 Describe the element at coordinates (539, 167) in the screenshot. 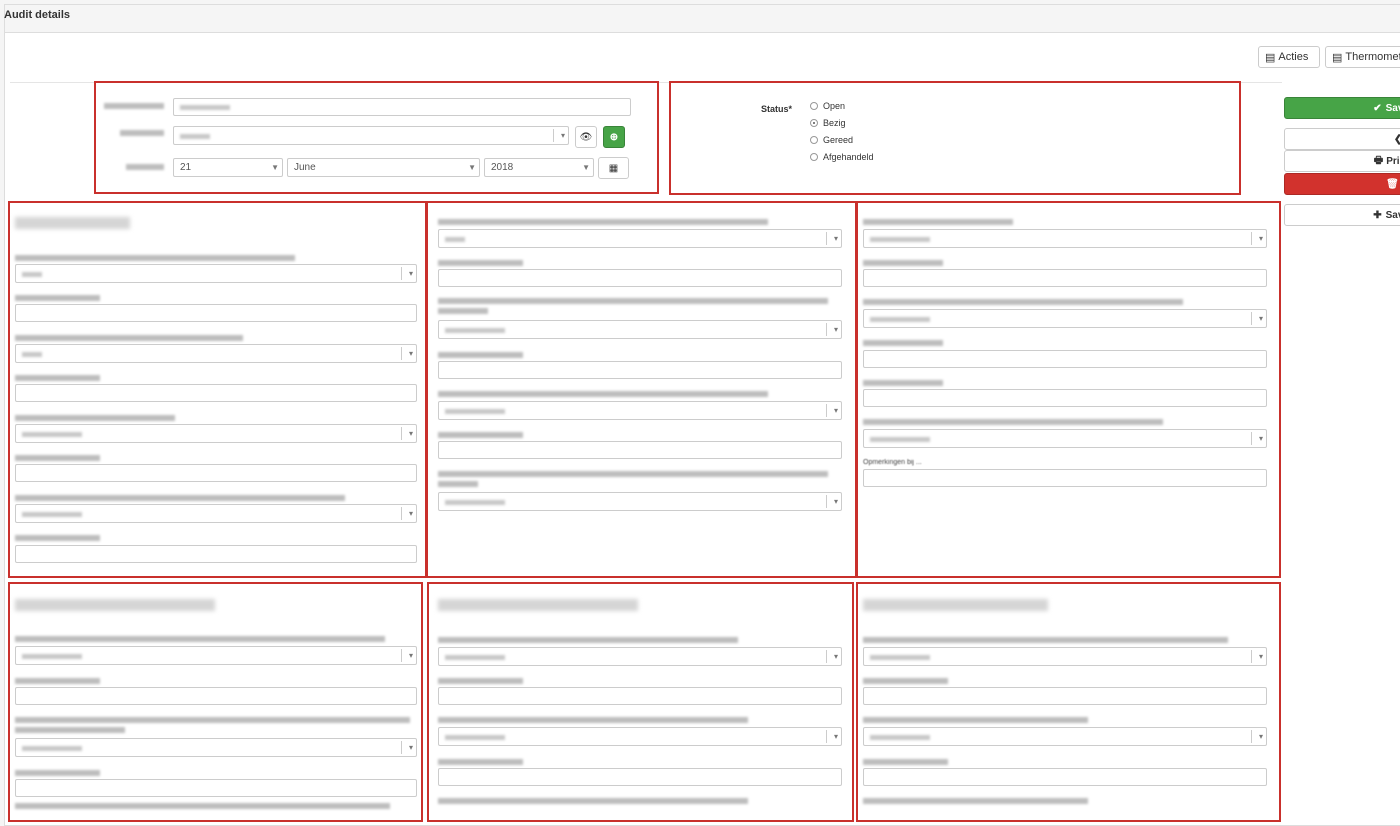

I see `date-year-select: 2018 ▼` at that location.